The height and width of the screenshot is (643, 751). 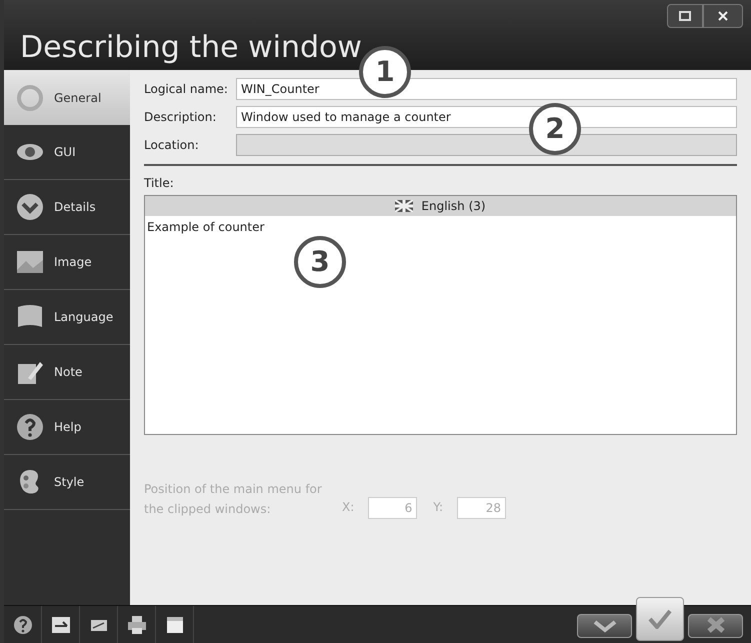 I want to click on cancel-button, so click(x=715, y=626).